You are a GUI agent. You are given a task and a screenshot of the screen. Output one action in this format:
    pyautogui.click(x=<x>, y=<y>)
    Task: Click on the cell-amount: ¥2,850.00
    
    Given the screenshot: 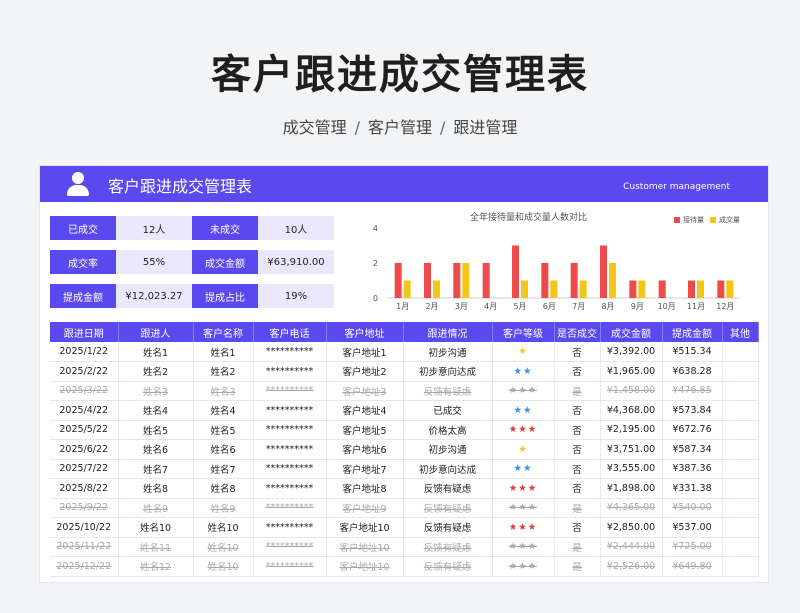 What is the action you would take?
    pyautogui.click(x=631, y=527)
    